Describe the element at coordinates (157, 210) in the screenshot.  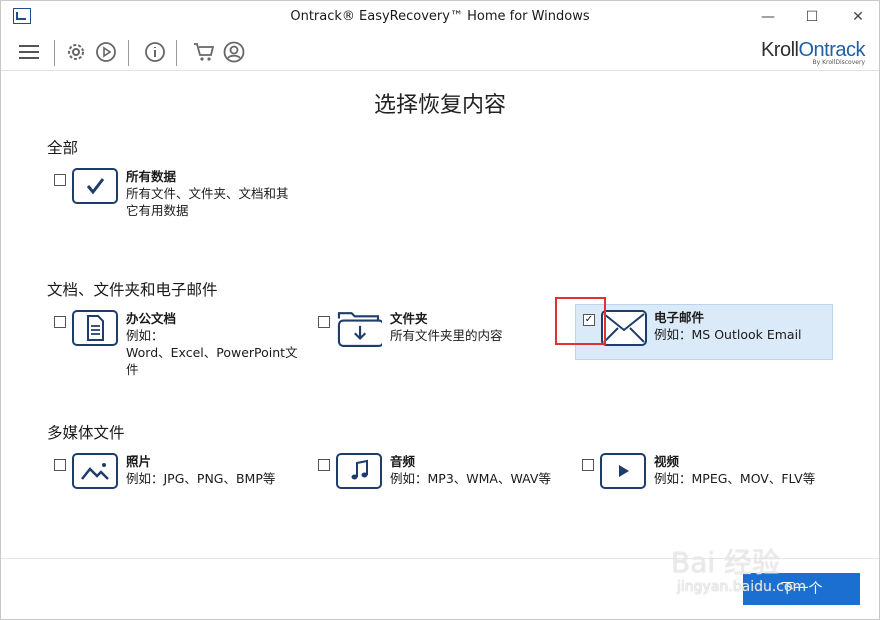
I see `all-data-desc-line2: 它有用数据` at that location.